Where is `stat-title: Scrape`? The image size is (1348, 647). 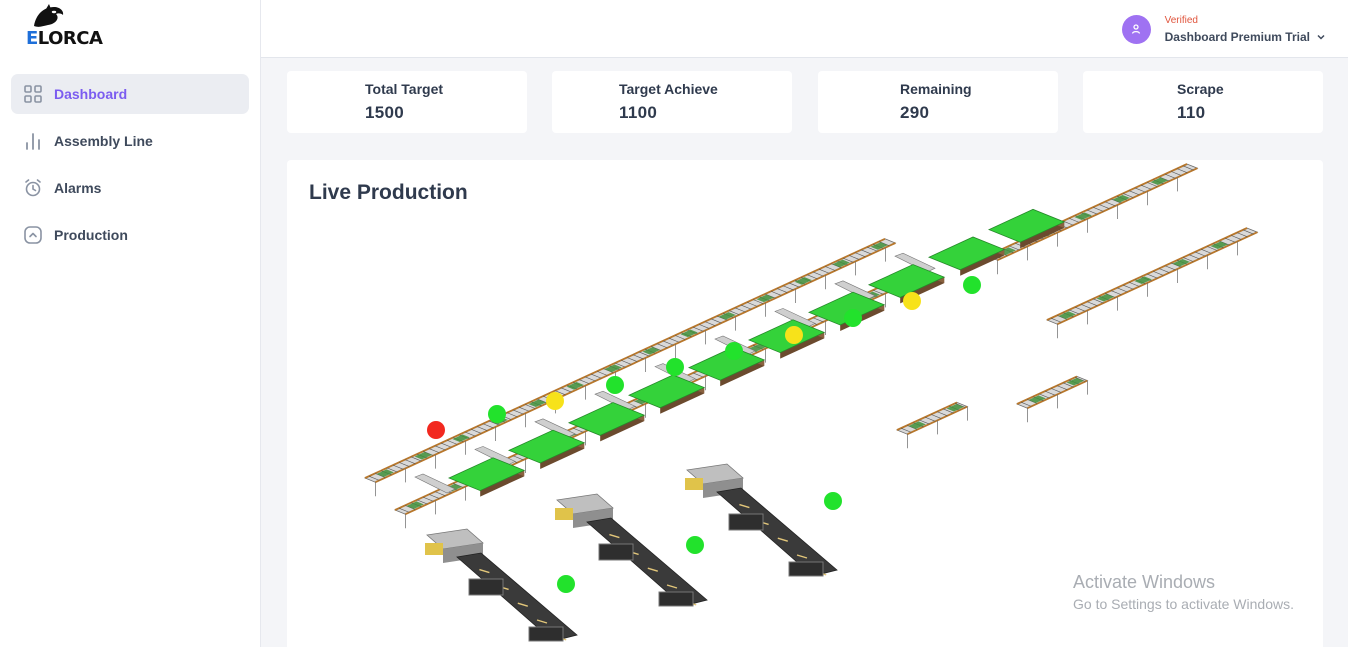
stat-title: Scrape is located at coordinates (1200, 89).